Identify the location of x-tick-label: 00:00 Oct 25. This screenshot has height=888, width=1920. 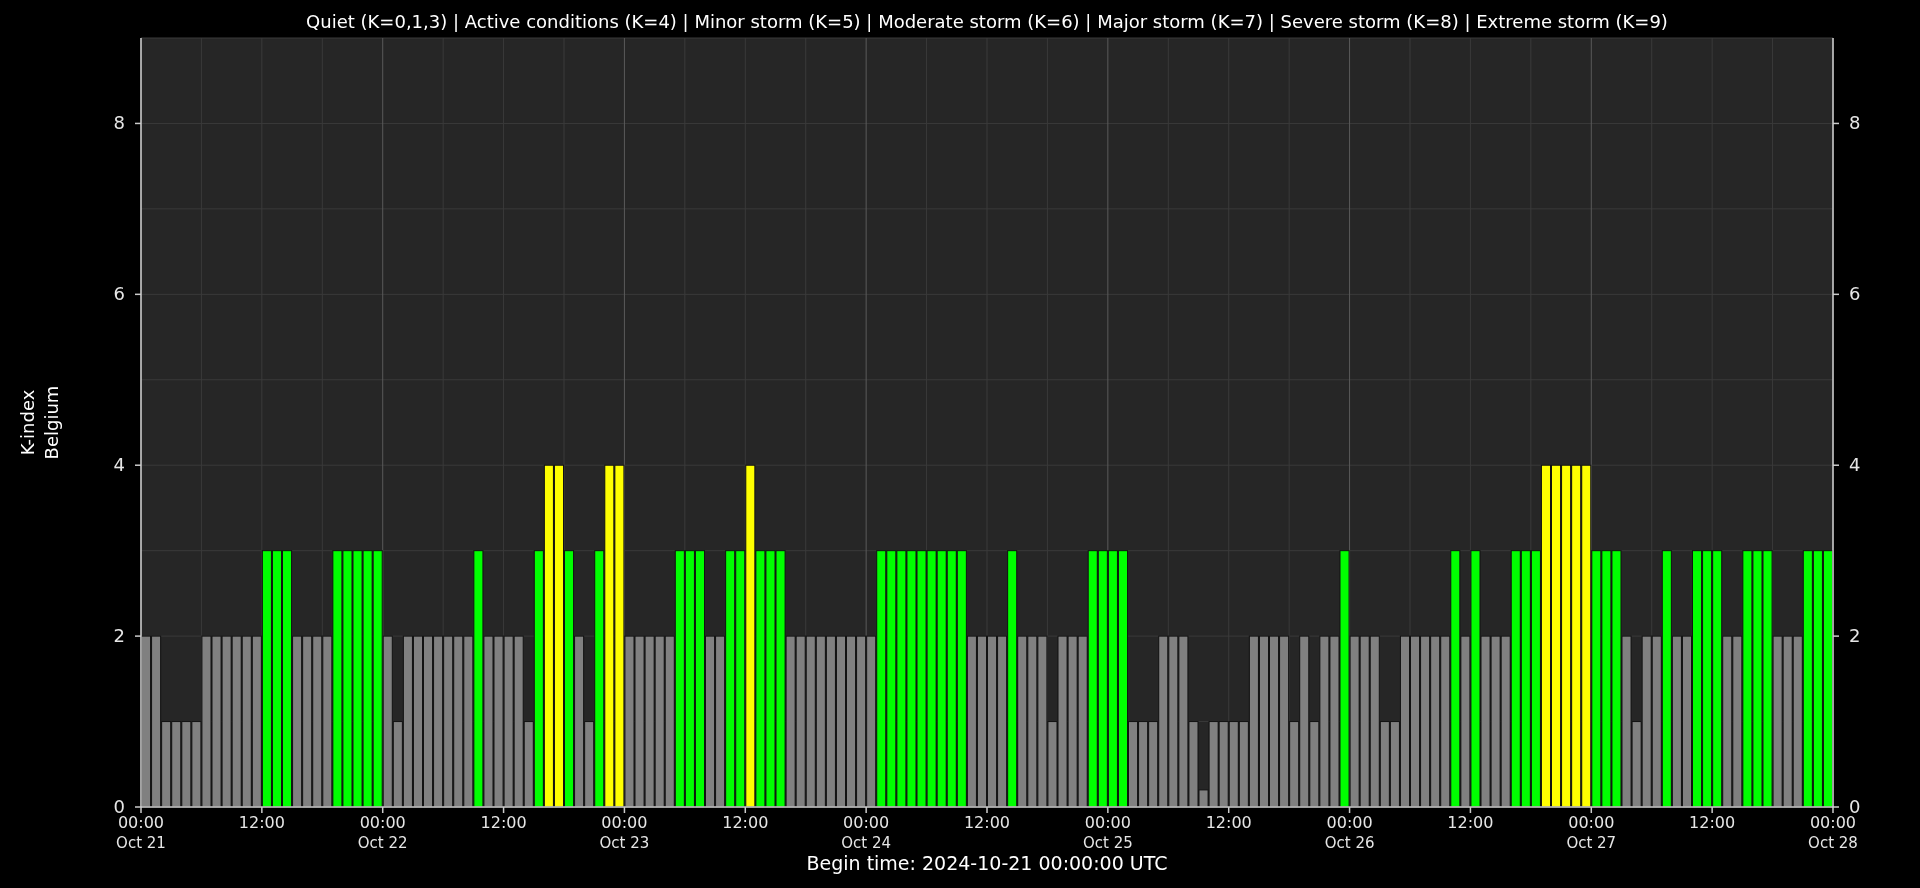
(1107, 832).